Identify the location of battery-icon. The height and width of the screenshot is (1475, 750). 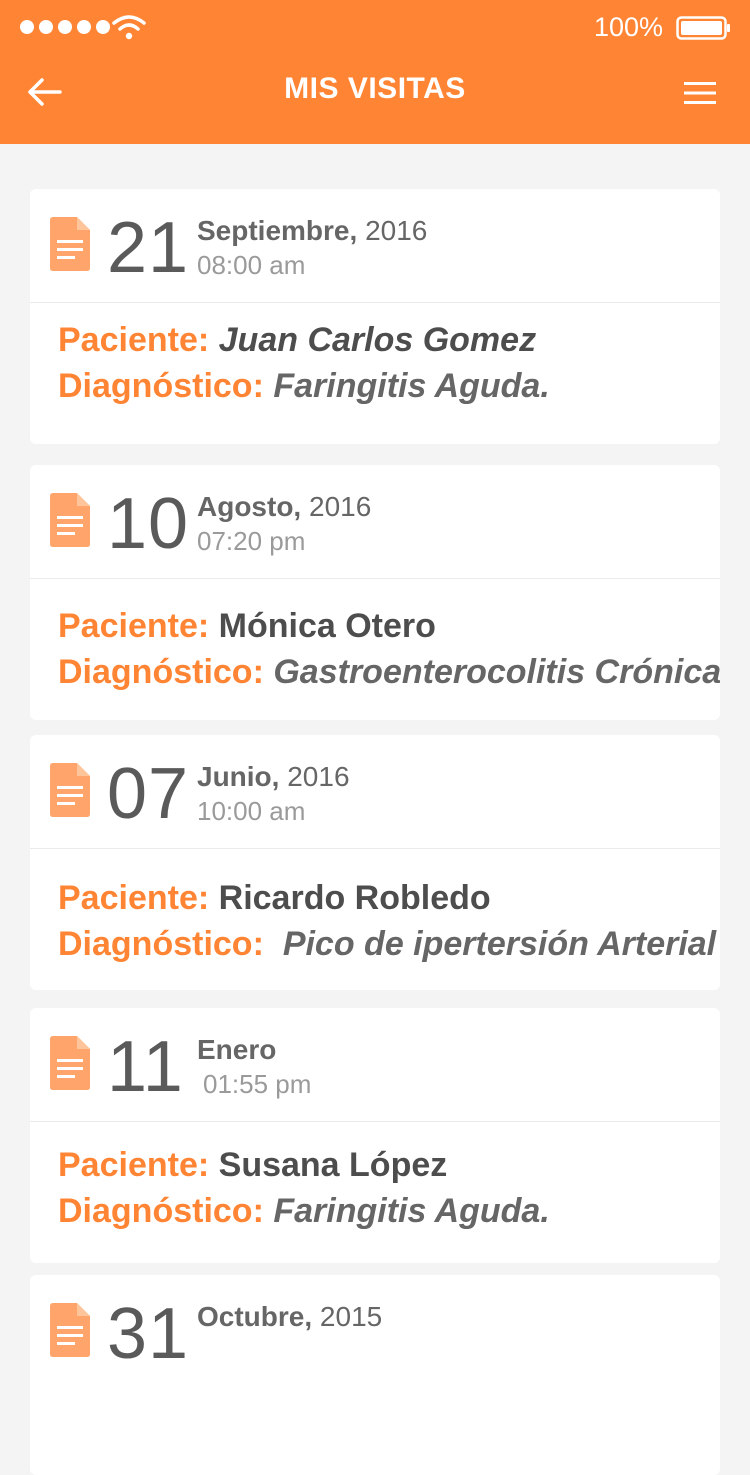
(703, 28).